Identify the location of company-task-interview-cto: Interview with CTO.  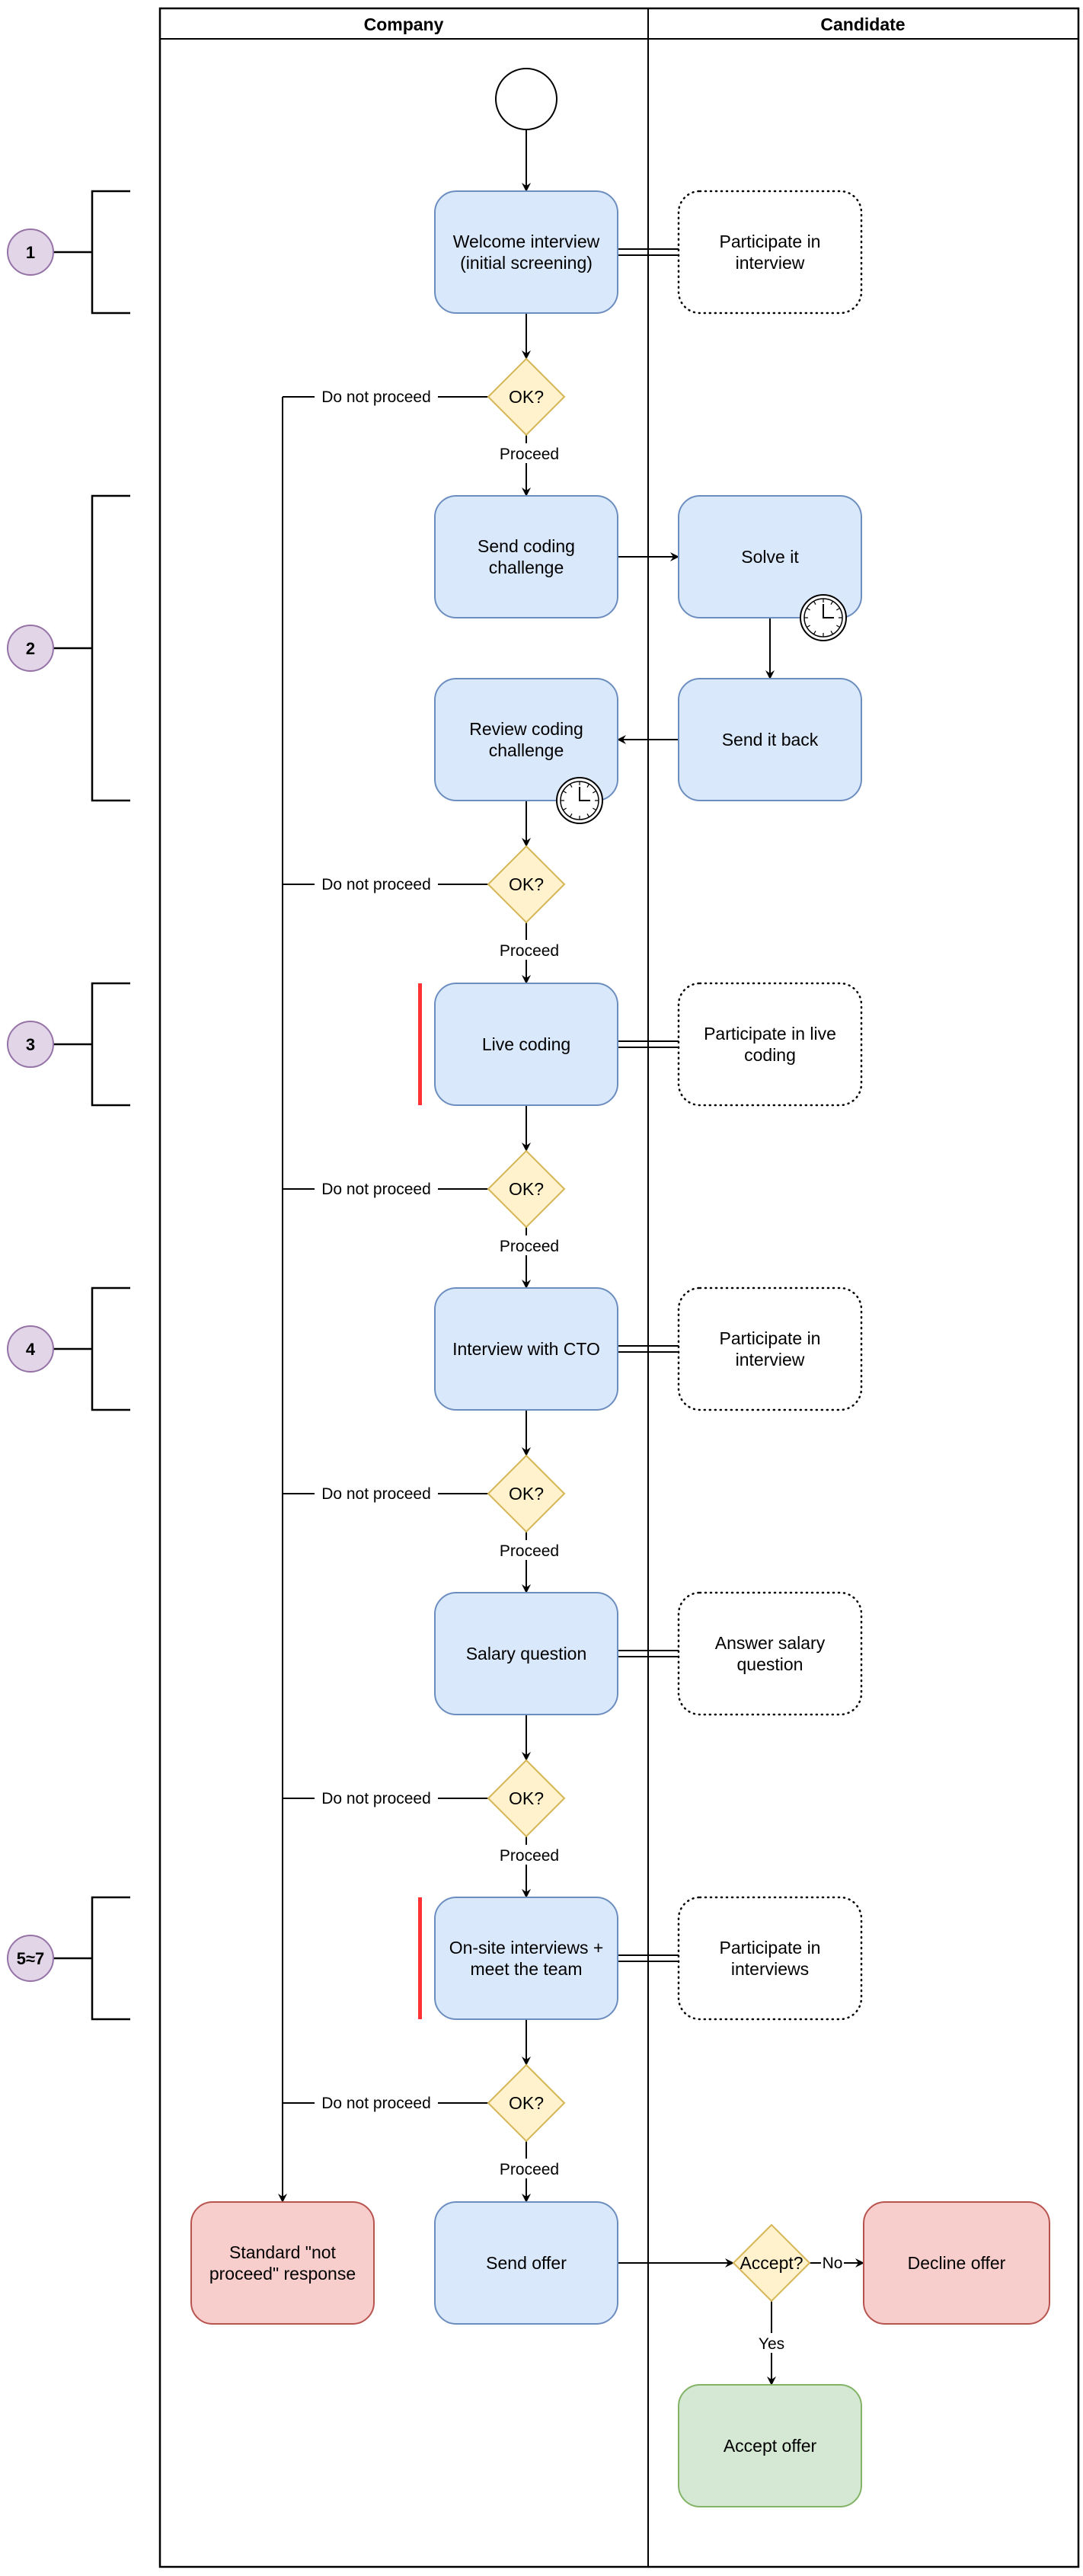
(526, 1349).